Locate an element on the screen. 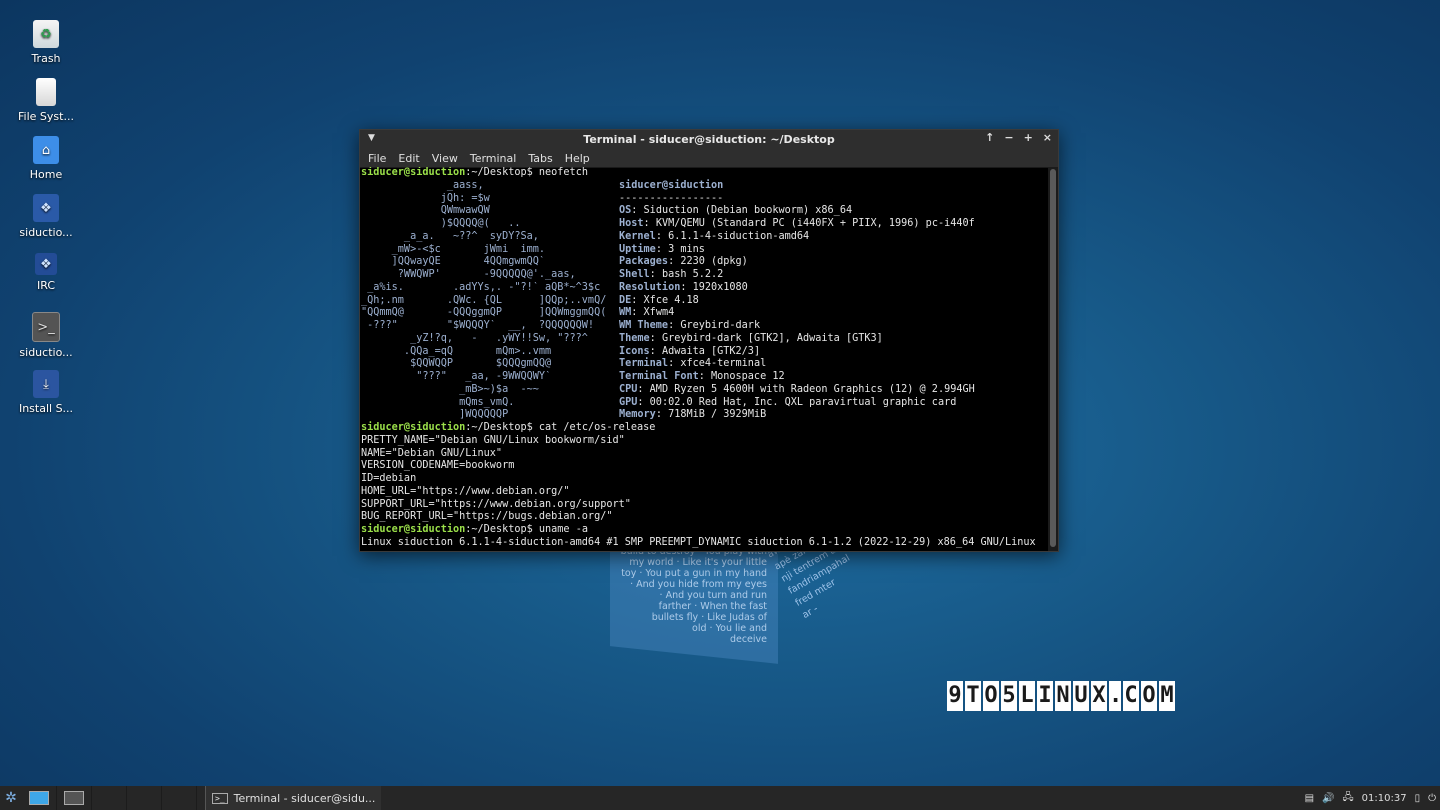  desktop-icon-home: ⌂ Home is located at coordinates (46, 158).